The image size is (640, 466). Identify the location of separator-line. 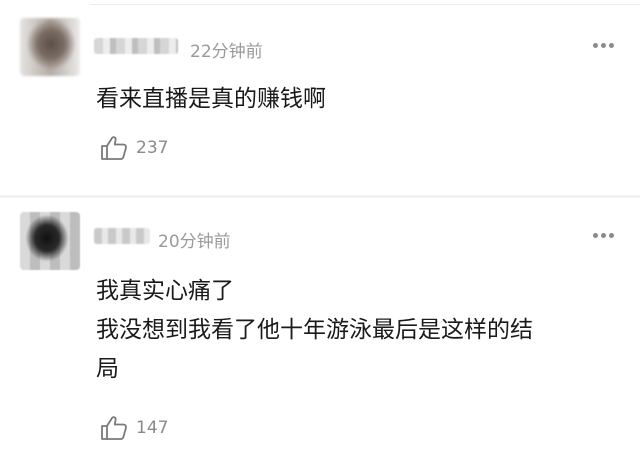
(365, 4).